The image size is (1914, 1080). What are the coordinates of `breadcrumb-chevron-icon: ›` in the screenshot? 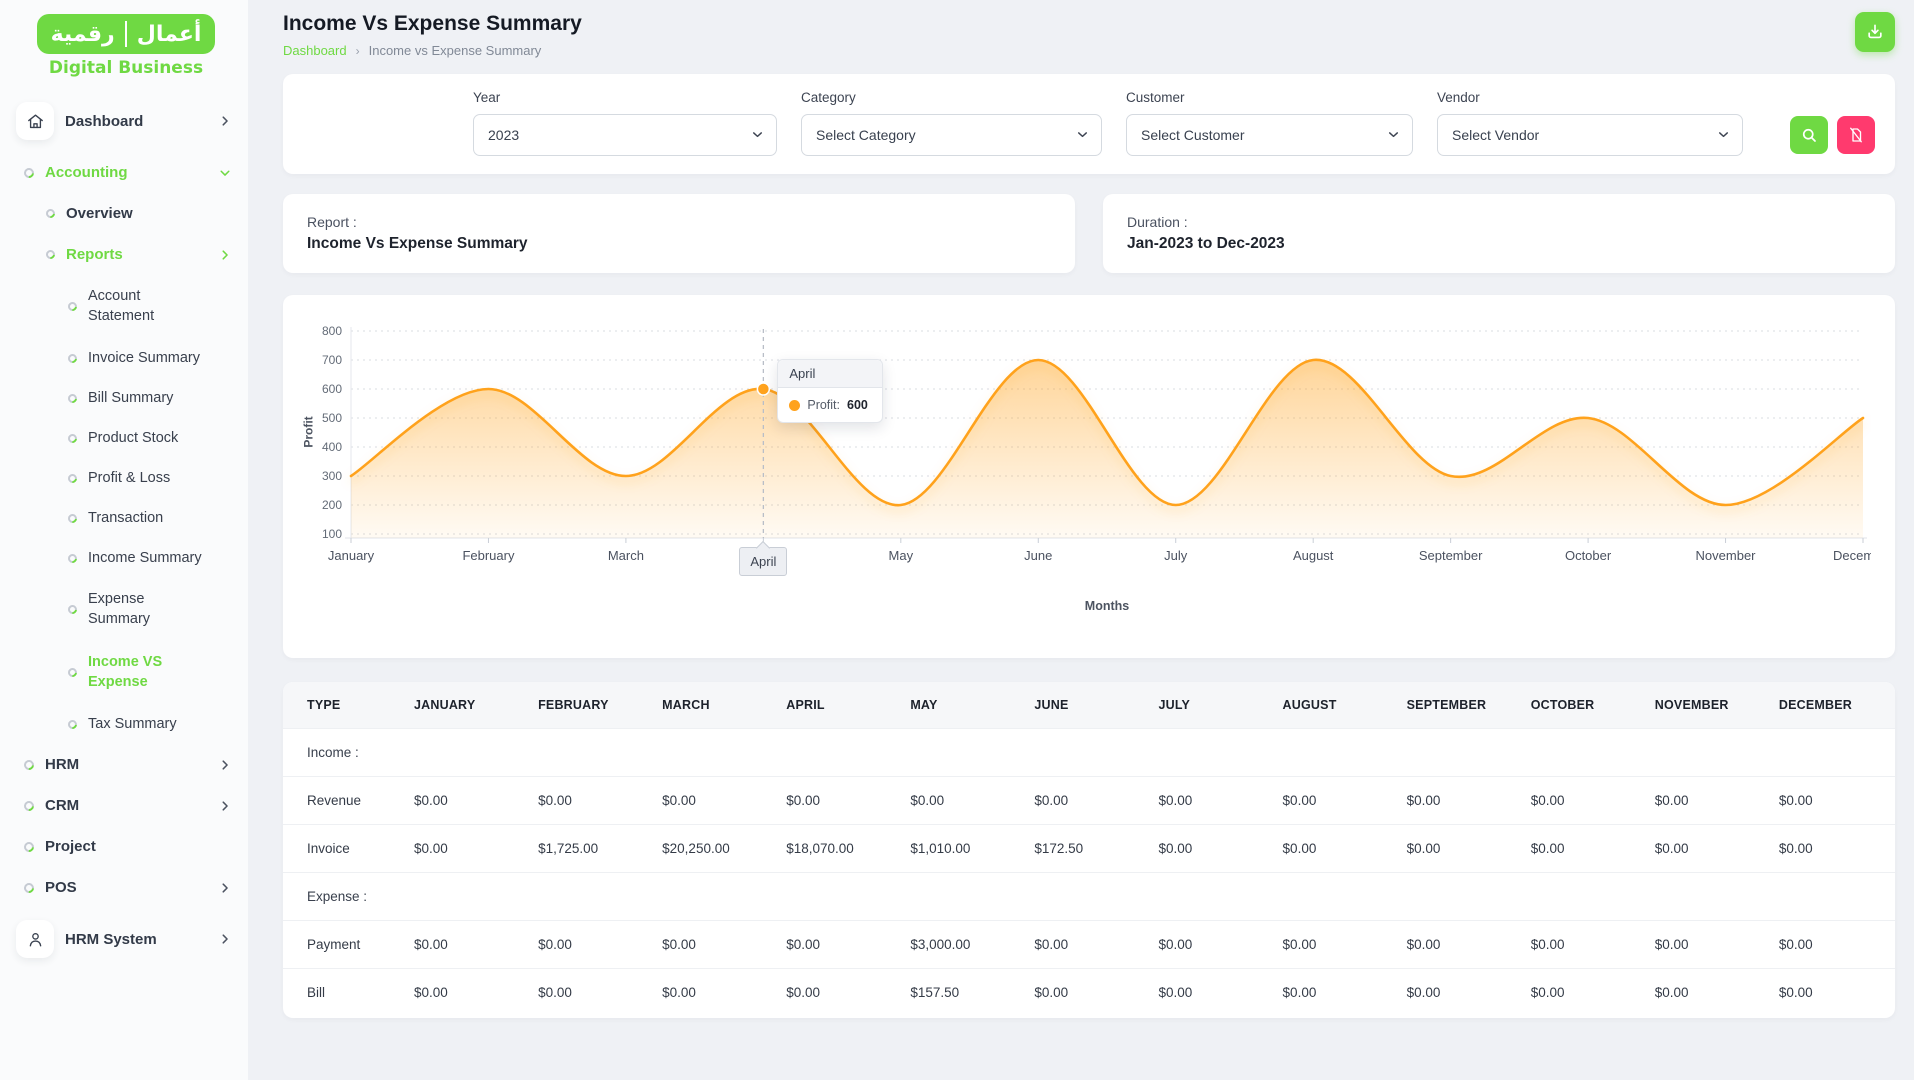 It's located at (357, 50).